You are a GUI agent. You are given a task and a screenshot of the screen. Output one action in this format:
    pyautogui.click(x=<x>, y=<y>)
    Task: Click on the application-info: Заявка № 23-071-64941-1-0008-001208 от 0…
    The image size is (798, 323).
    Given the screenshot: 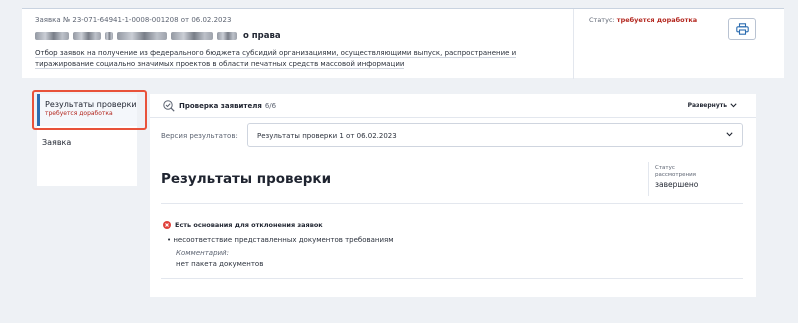 What is the action you would take?
    pyautogui.click(x=298, y=44)
    